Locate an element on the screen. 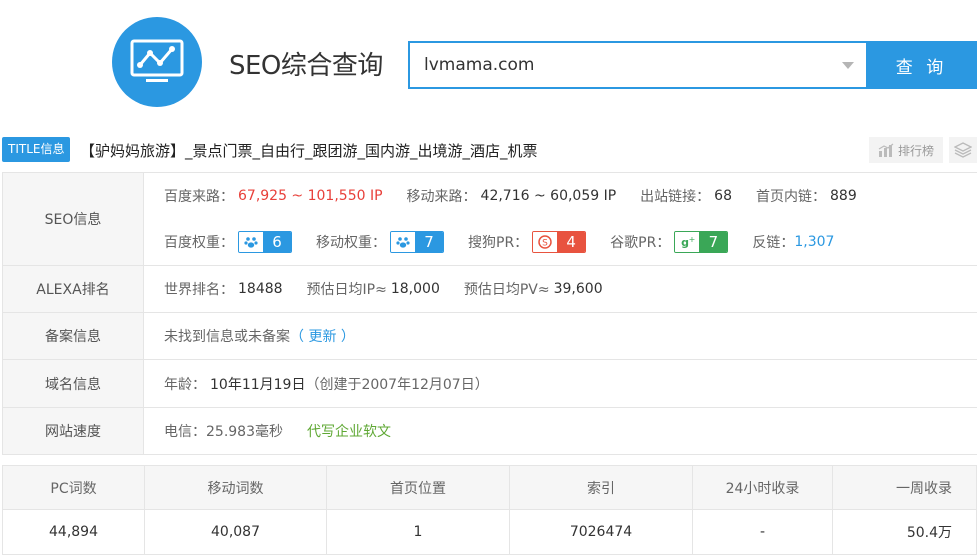  title-tag: TITLE信息 is located at coordinates (36, 149).